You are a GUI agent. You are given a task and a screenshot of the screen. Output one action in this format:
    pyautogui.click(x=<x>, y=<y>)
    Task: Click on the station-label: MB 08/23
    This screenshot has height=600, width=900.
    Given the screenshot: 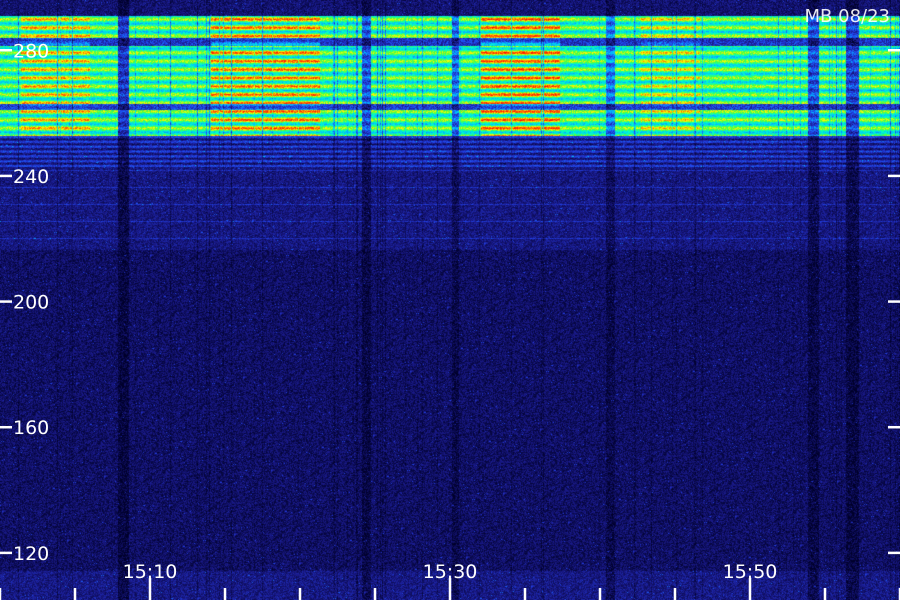 What is the action you would take?
    pyautogui.click(x=847, y=16)
    